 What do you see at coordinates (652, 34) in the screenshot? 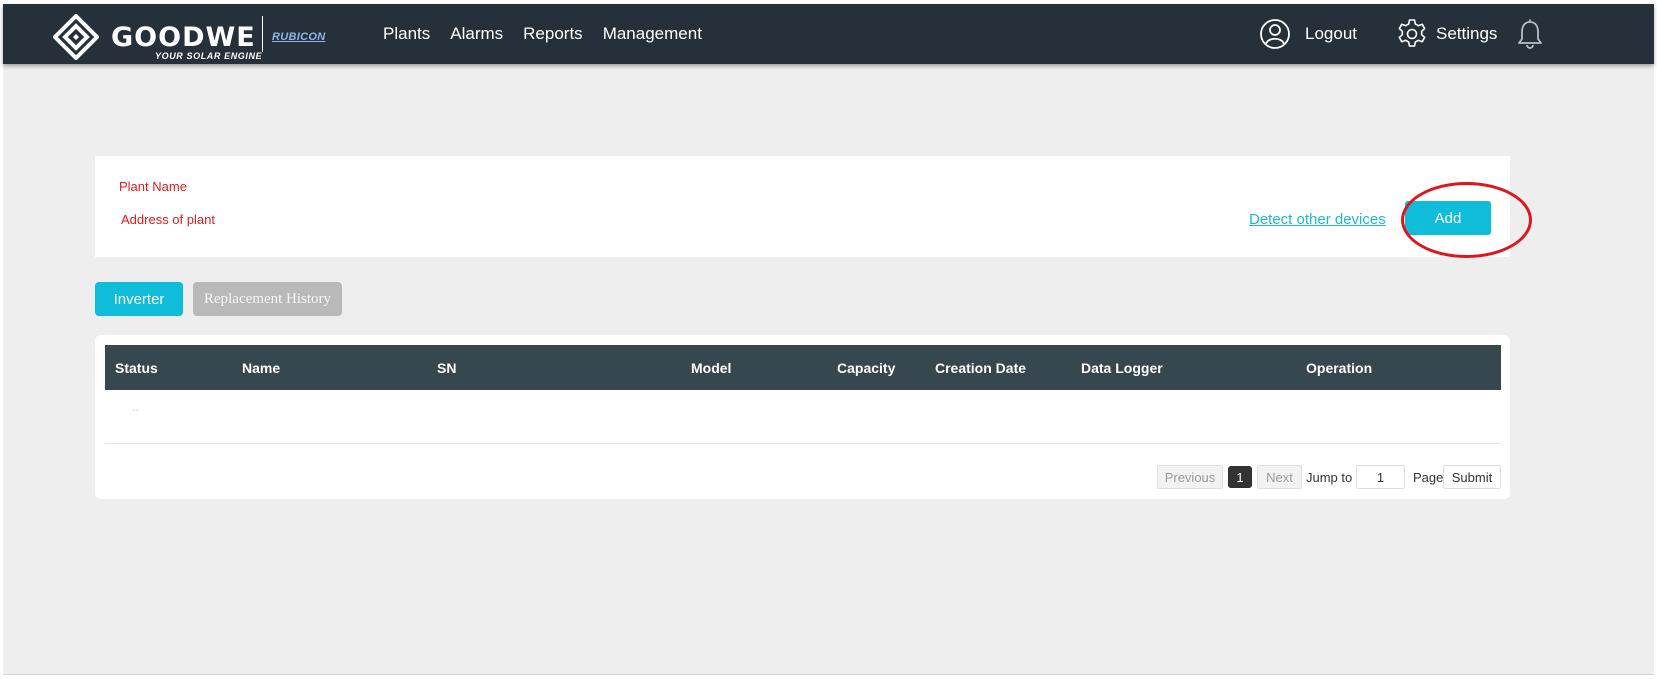
I see `nav-item-management: Management` at bounding box center [652, 34].